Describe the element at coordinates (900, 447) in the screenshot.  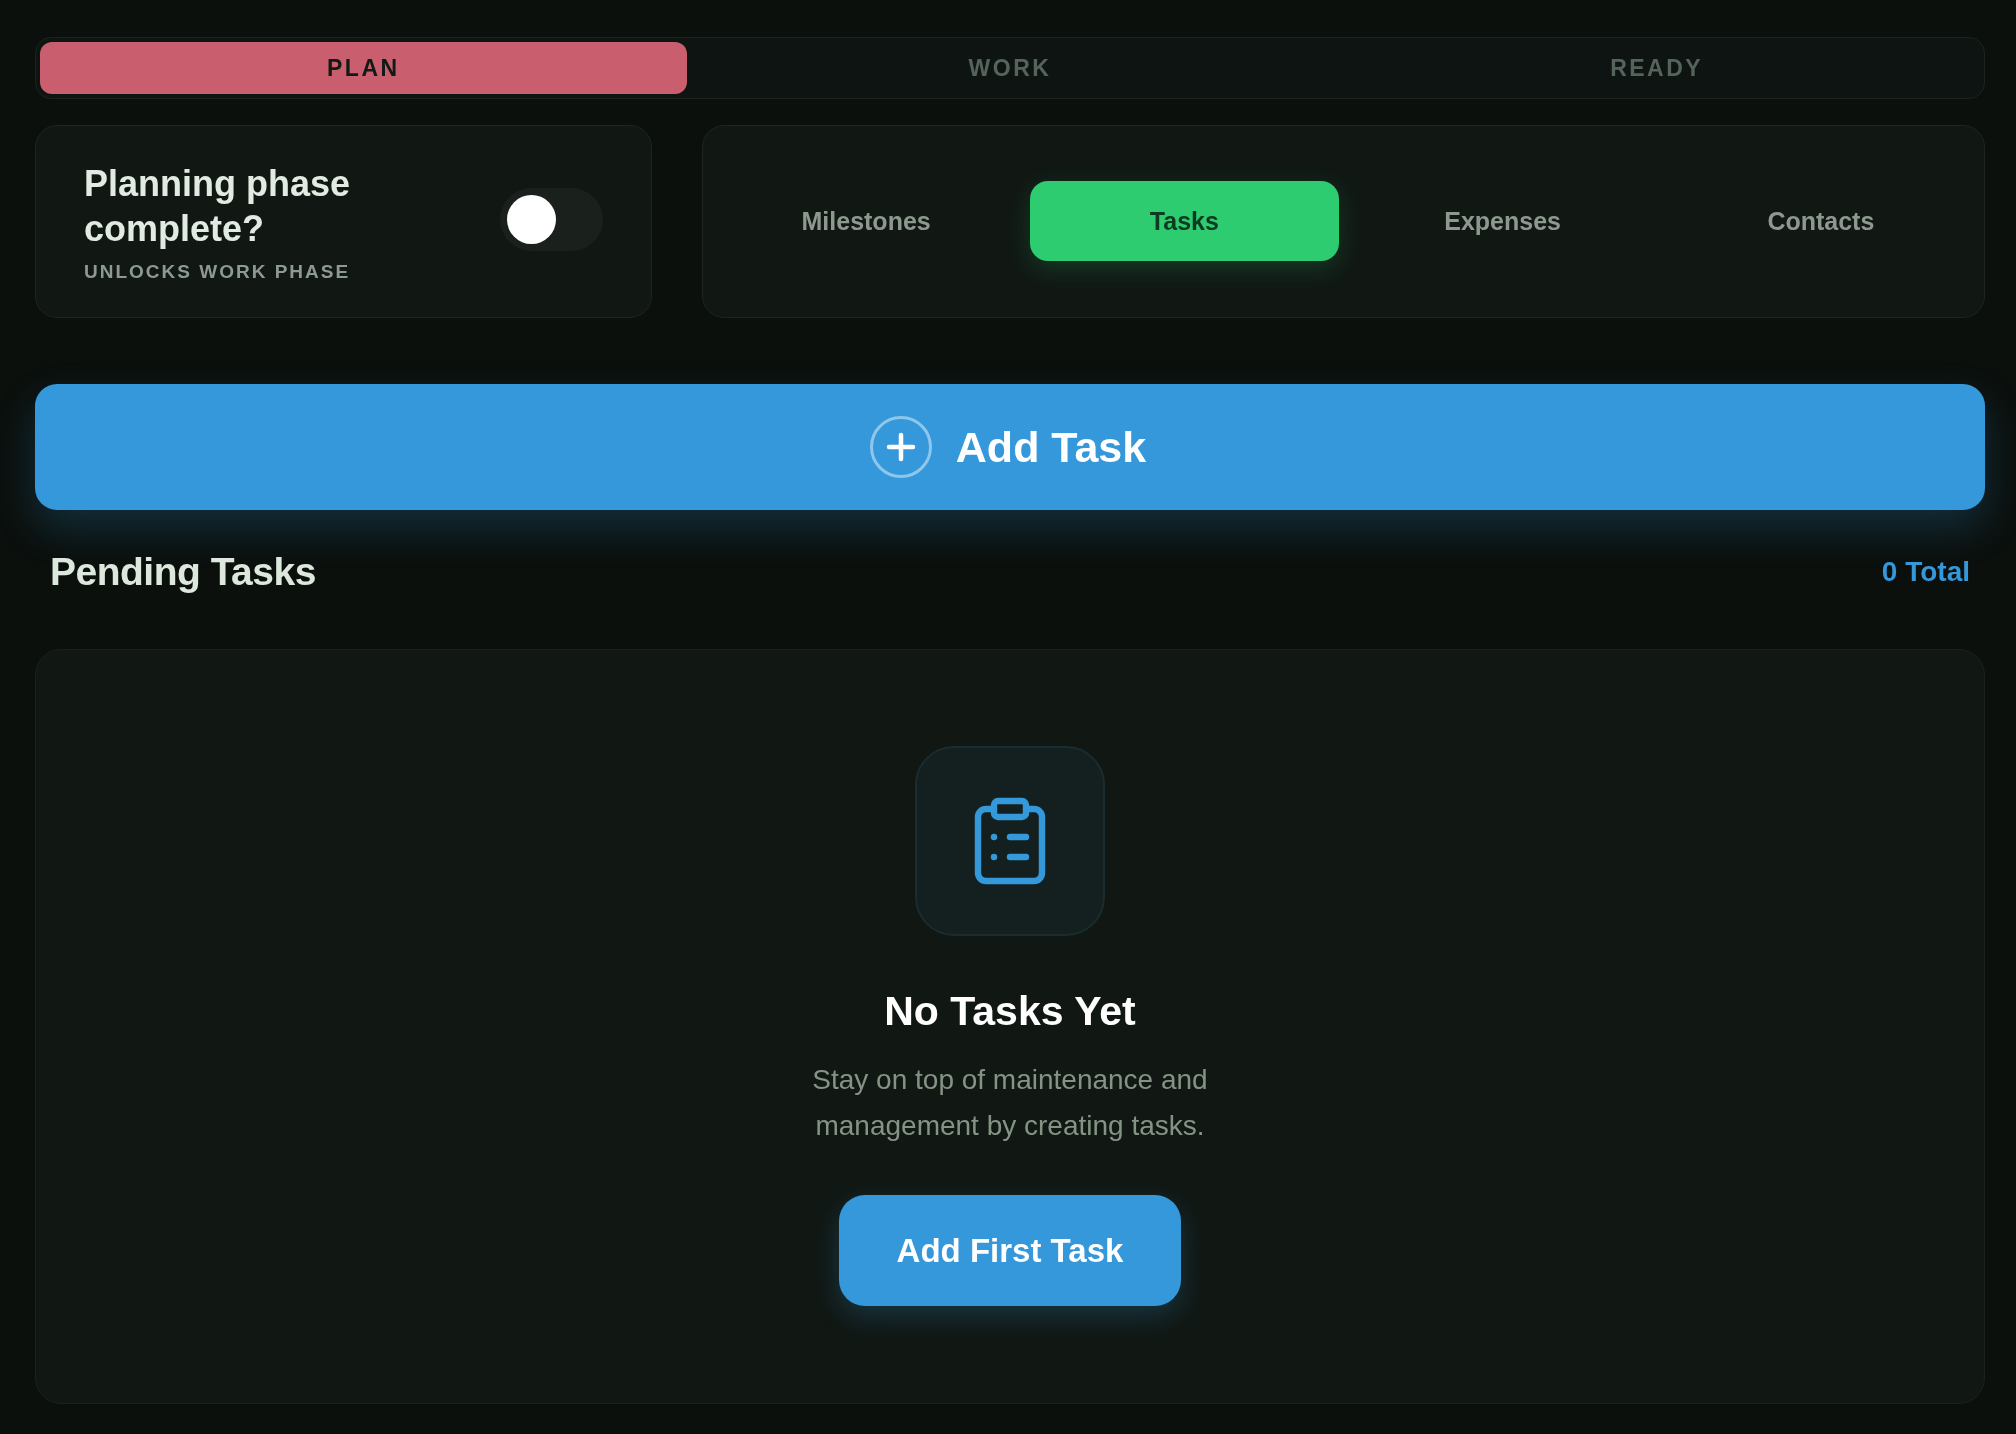
I see `plus-circle-icon` at that location.